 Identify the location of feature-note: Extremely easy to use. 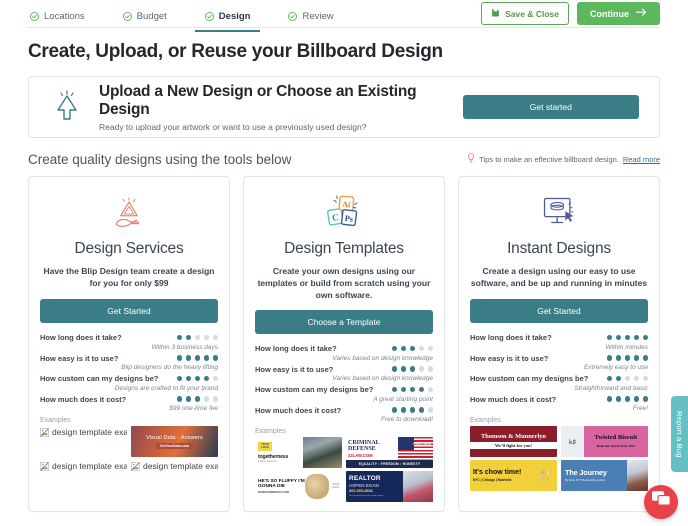
(616, 367).